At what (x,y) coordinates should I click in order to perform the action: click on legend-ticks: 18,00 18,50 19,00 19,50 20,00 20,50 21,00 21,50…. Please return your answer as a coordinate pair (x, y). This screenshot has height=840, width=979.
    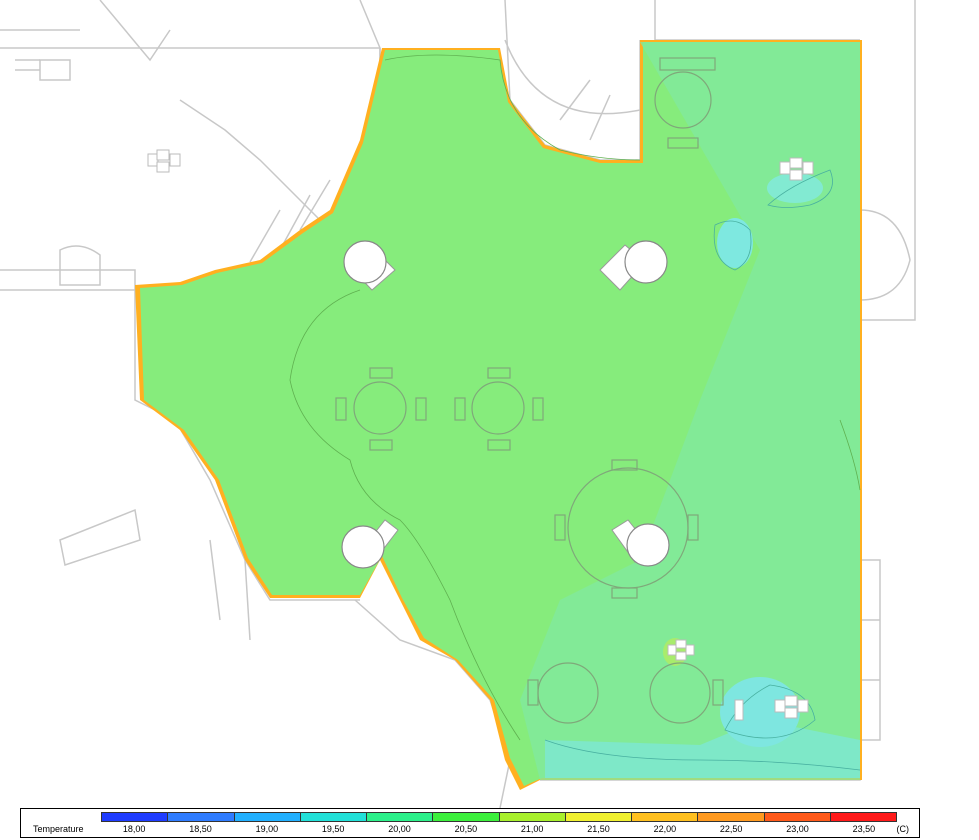
    Looking at the image, I should click on (499, 830).